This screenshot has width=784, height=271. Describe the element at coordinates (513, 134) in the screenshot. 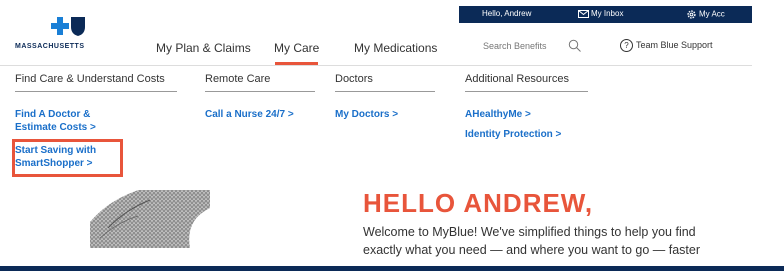

I see `identity-protection-link: Identity Protection >` at that location.